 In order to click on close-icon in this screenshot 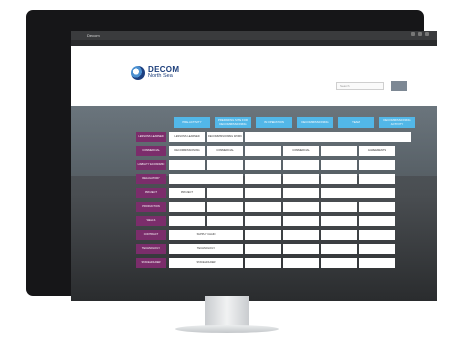, I will do `click(427, 34)`.